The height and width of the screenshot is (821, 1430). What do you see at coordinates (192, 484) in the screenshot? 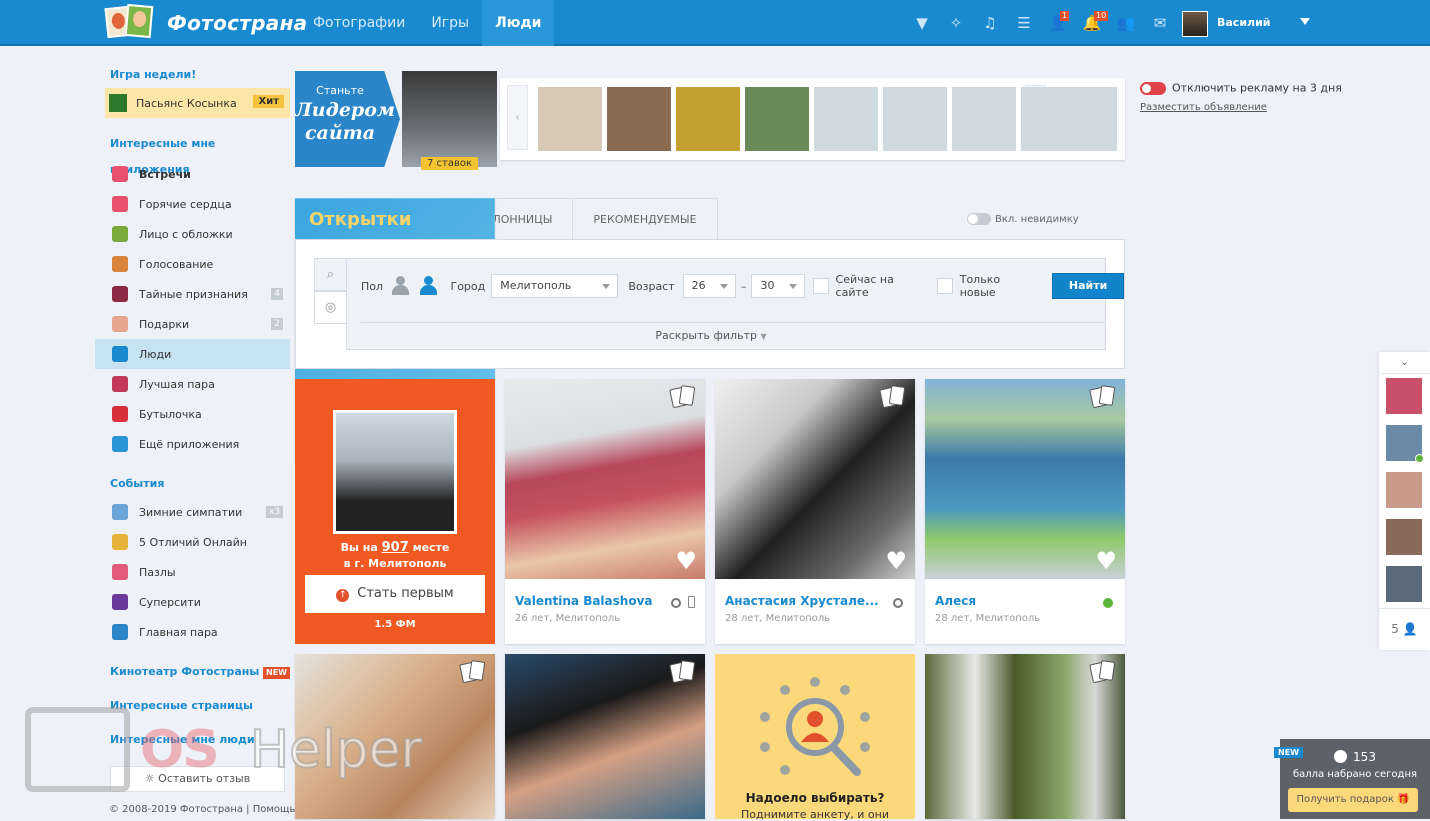
I see `events-heading: События` at bounding box center [192, 484].